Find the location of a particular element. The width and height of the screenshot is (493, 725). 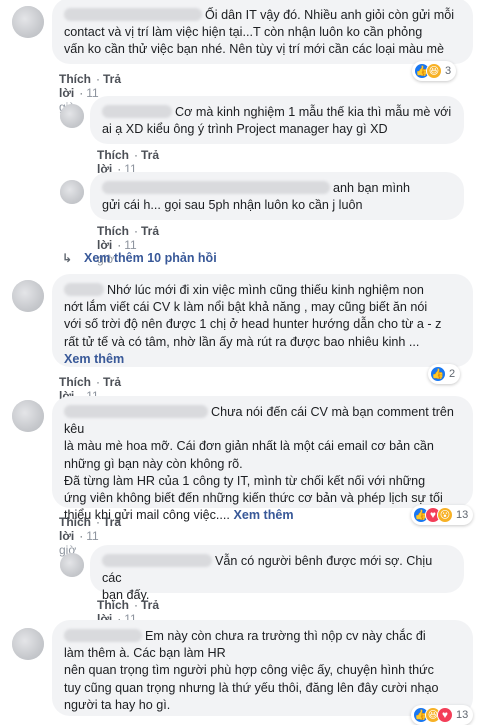

haha-reaction-icon: 😆 is located at coordinates (434, 71).